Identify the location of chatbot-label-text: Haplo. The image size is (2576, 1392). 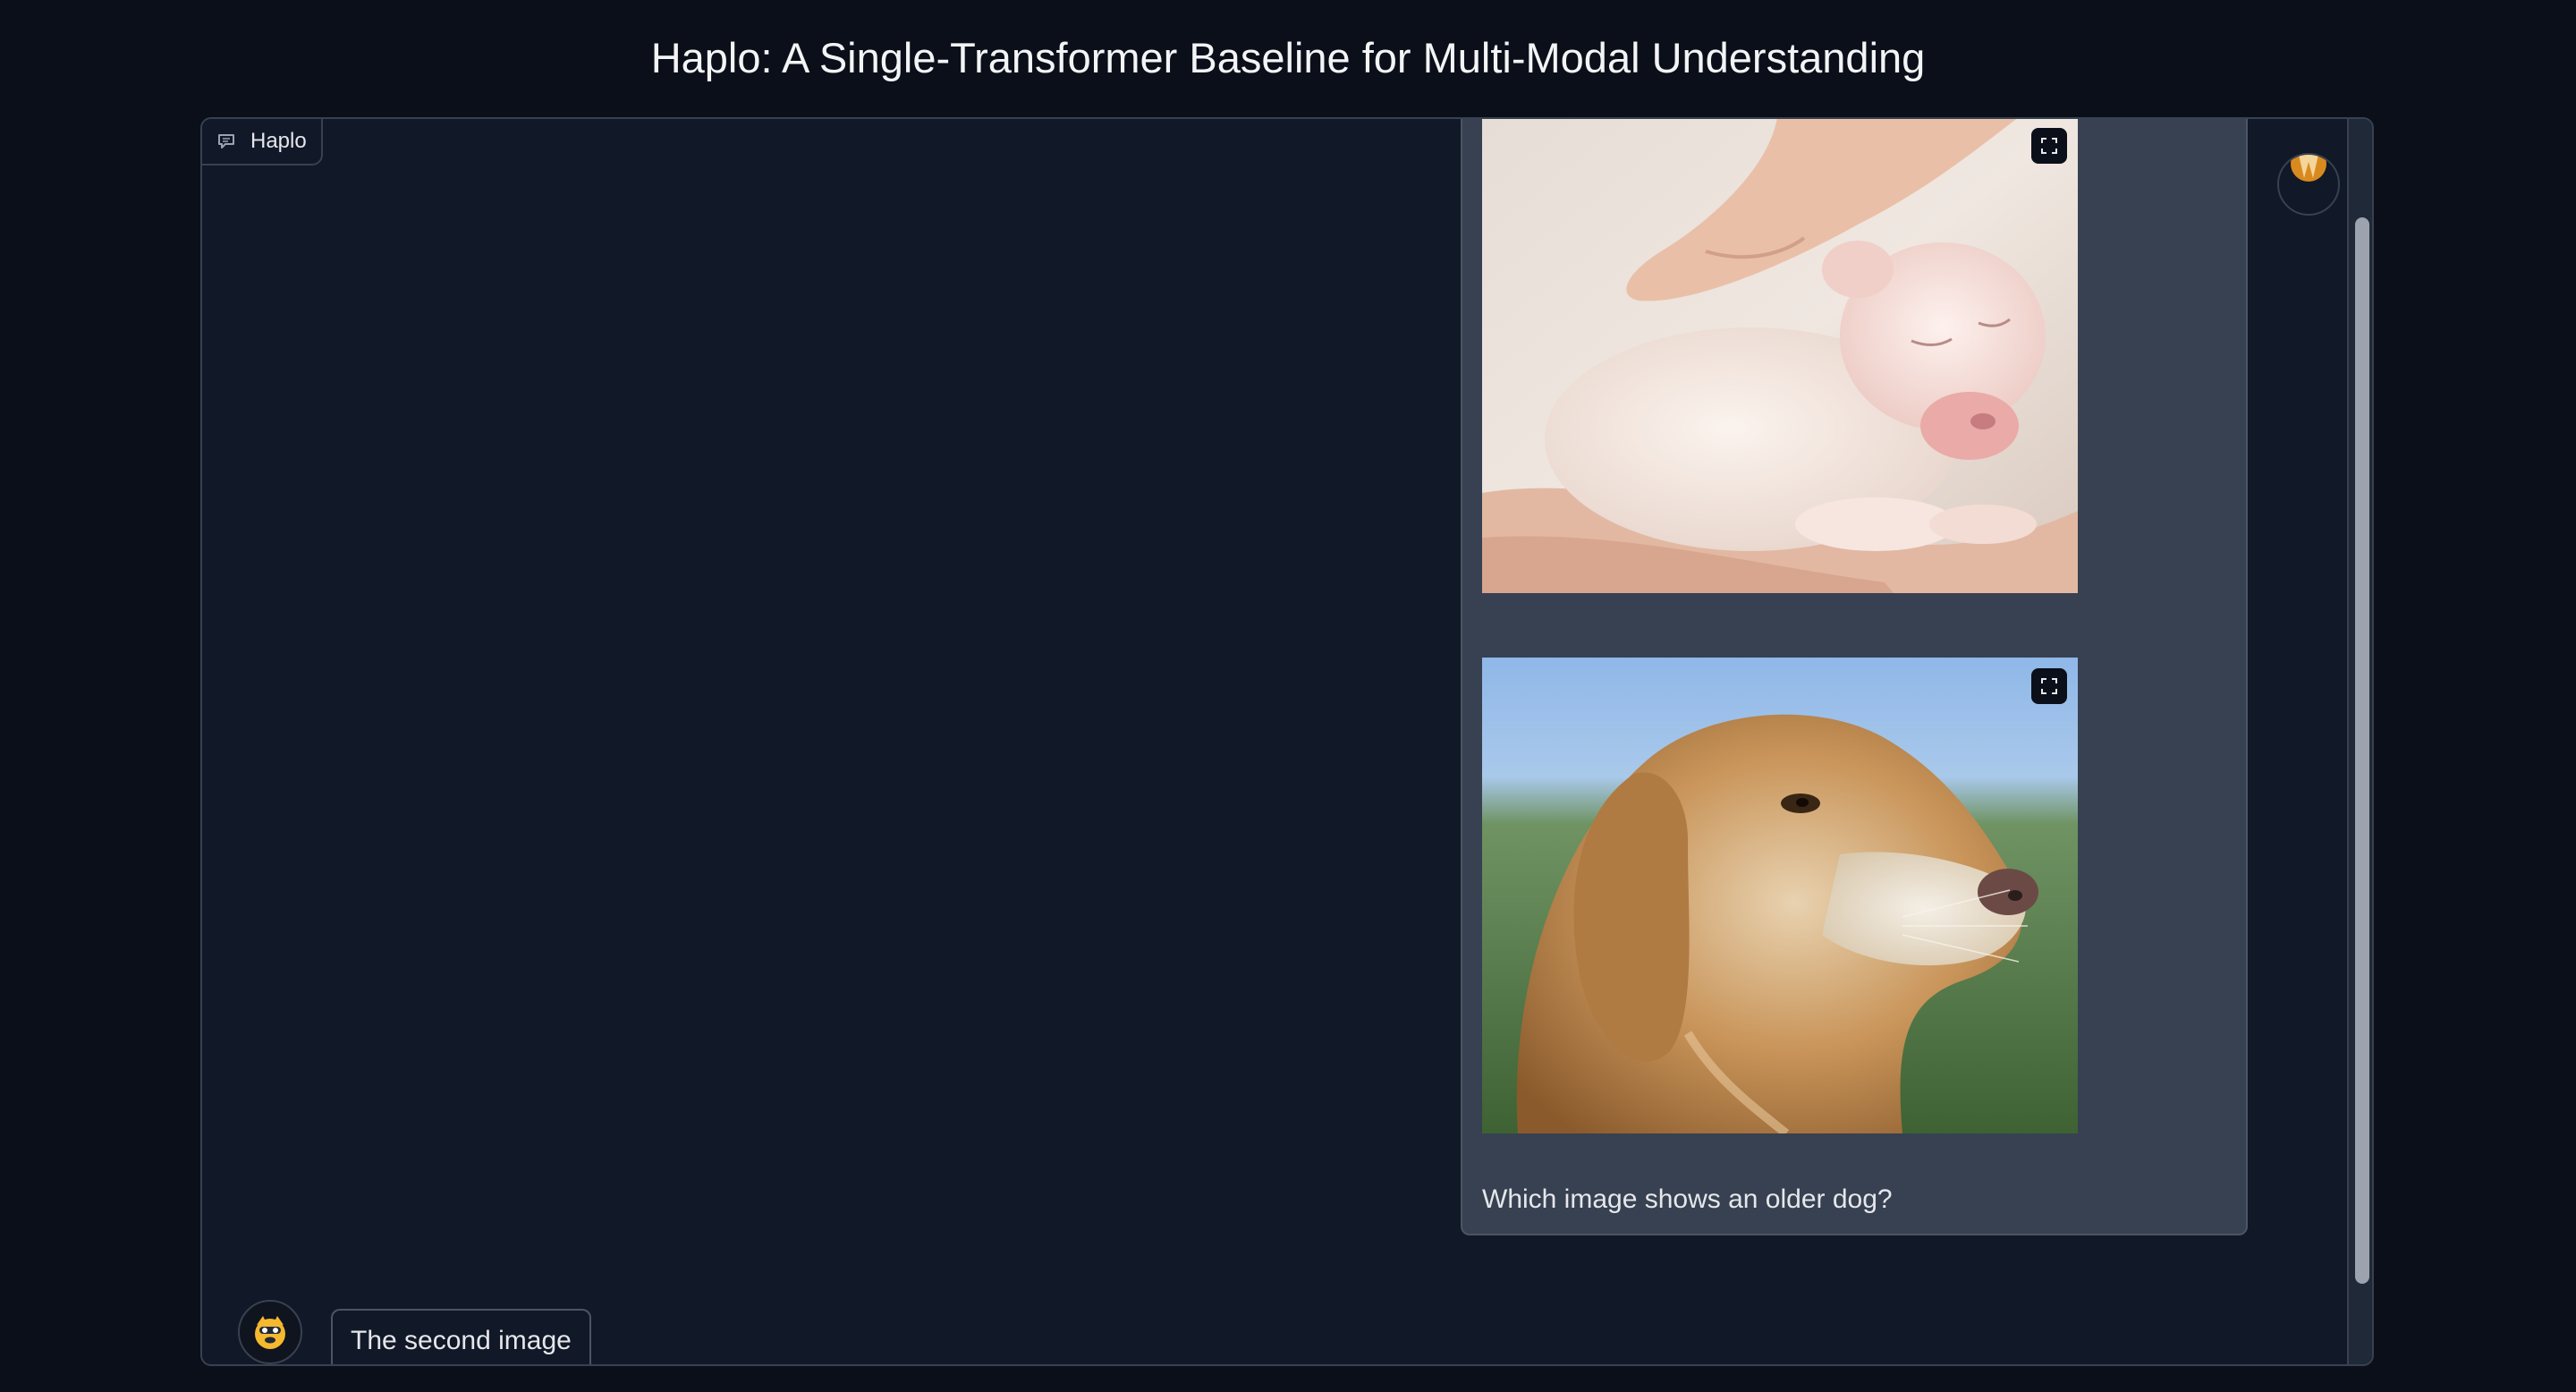
(278, 141).